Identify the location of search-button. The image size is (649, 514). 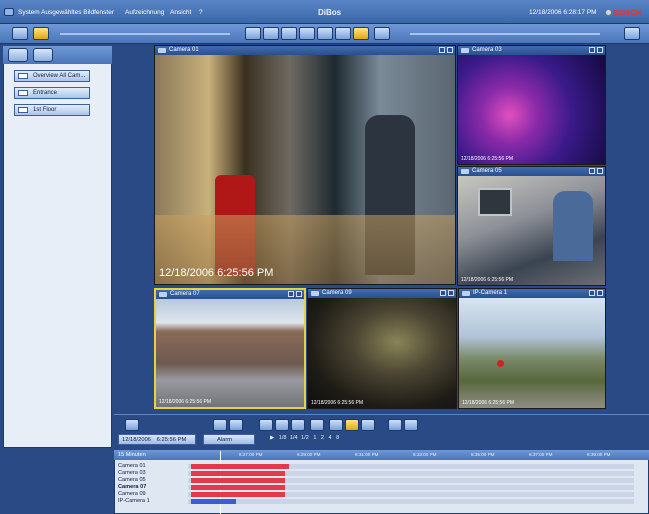
(236, 425).